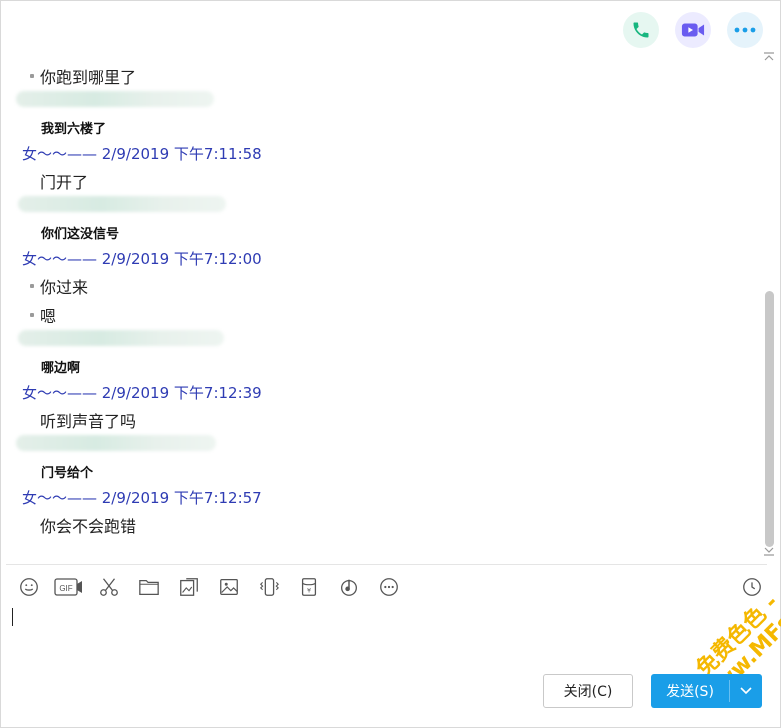  I want to click on emoji-button, so click(29, 587).